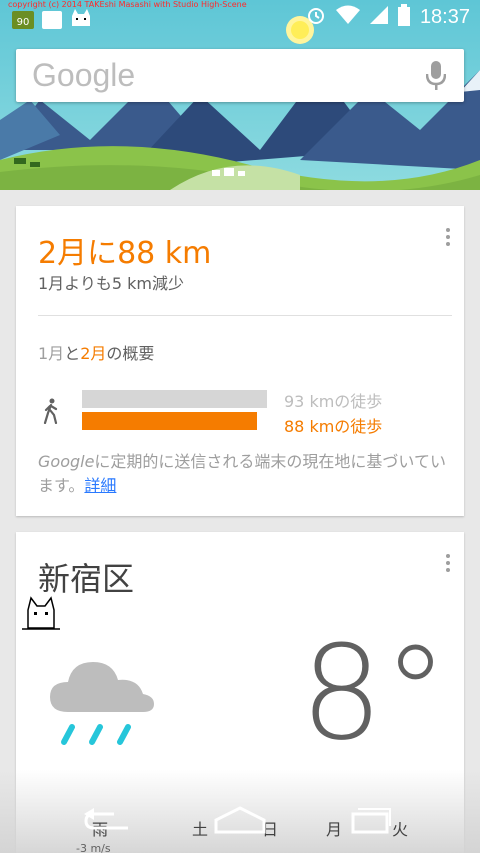  Describe the element at coordinates (378, 17) in the screenshot. I see `signal-icon` at that location.